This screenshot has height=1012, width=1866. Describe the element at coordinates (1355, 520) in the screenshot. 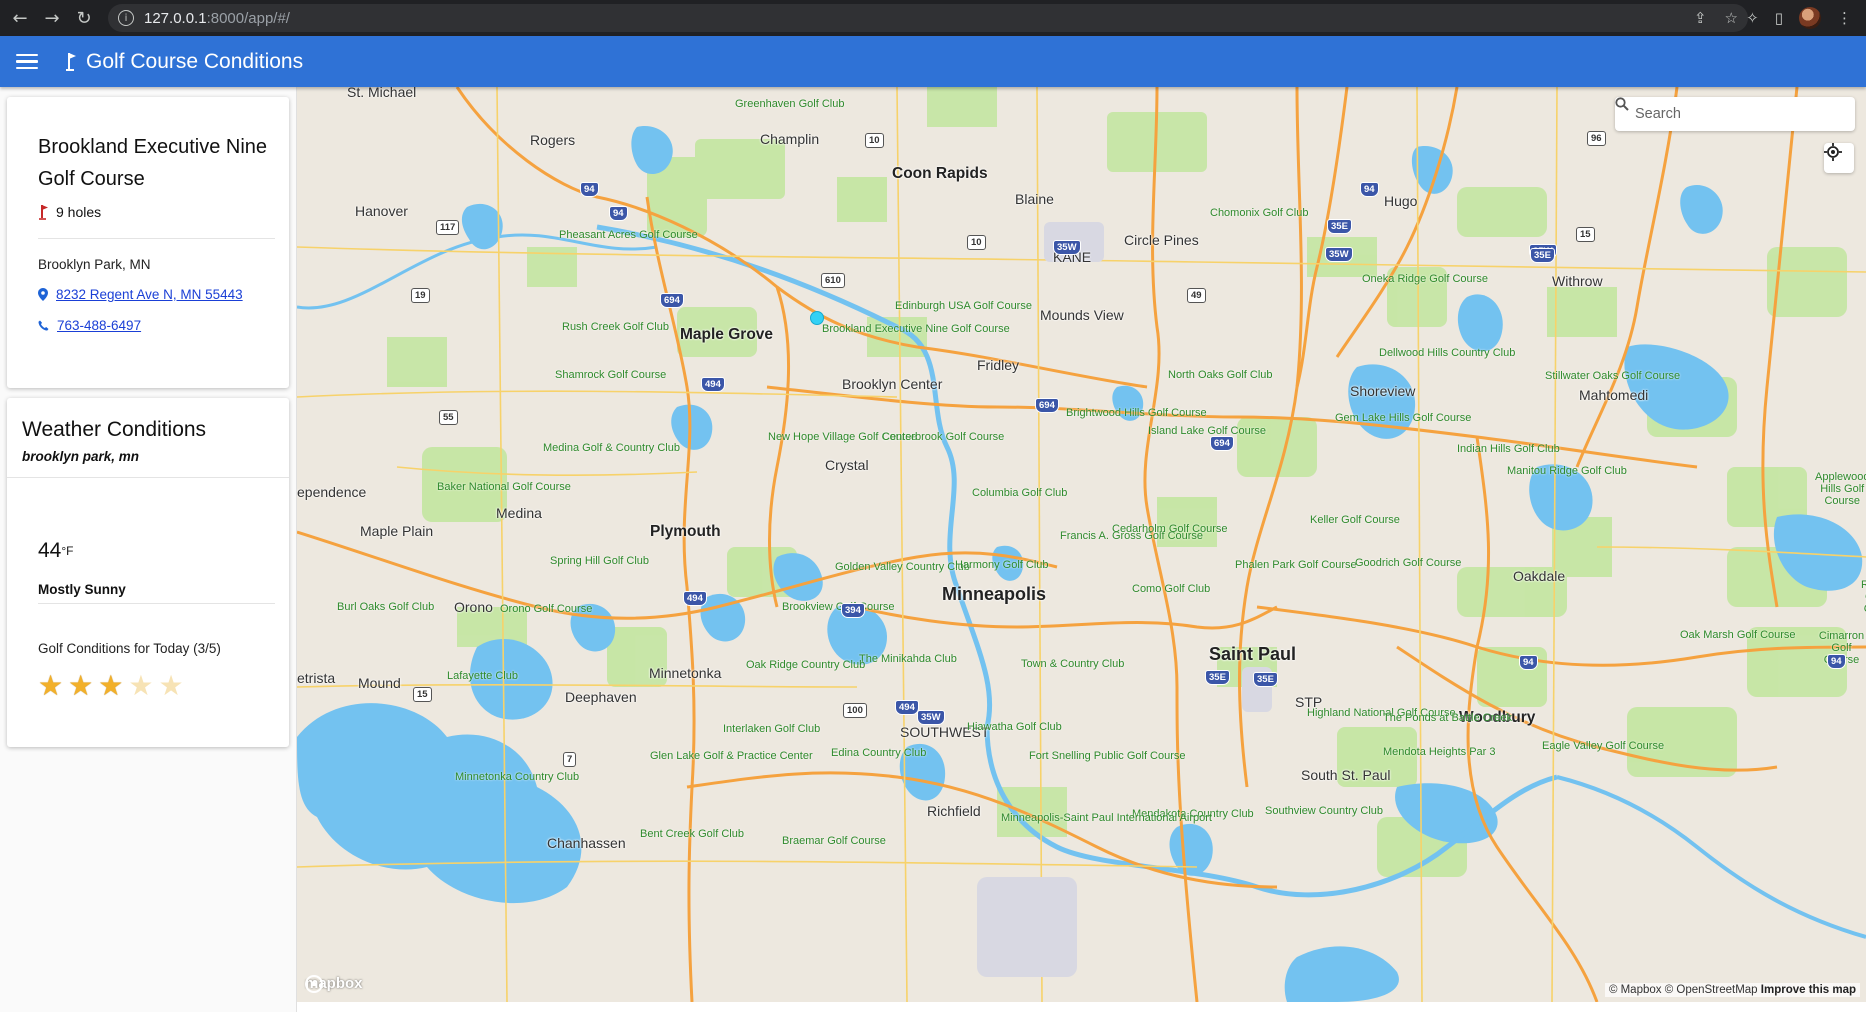

I see `map-golf-course-label: Keller Golf Course` at that location.